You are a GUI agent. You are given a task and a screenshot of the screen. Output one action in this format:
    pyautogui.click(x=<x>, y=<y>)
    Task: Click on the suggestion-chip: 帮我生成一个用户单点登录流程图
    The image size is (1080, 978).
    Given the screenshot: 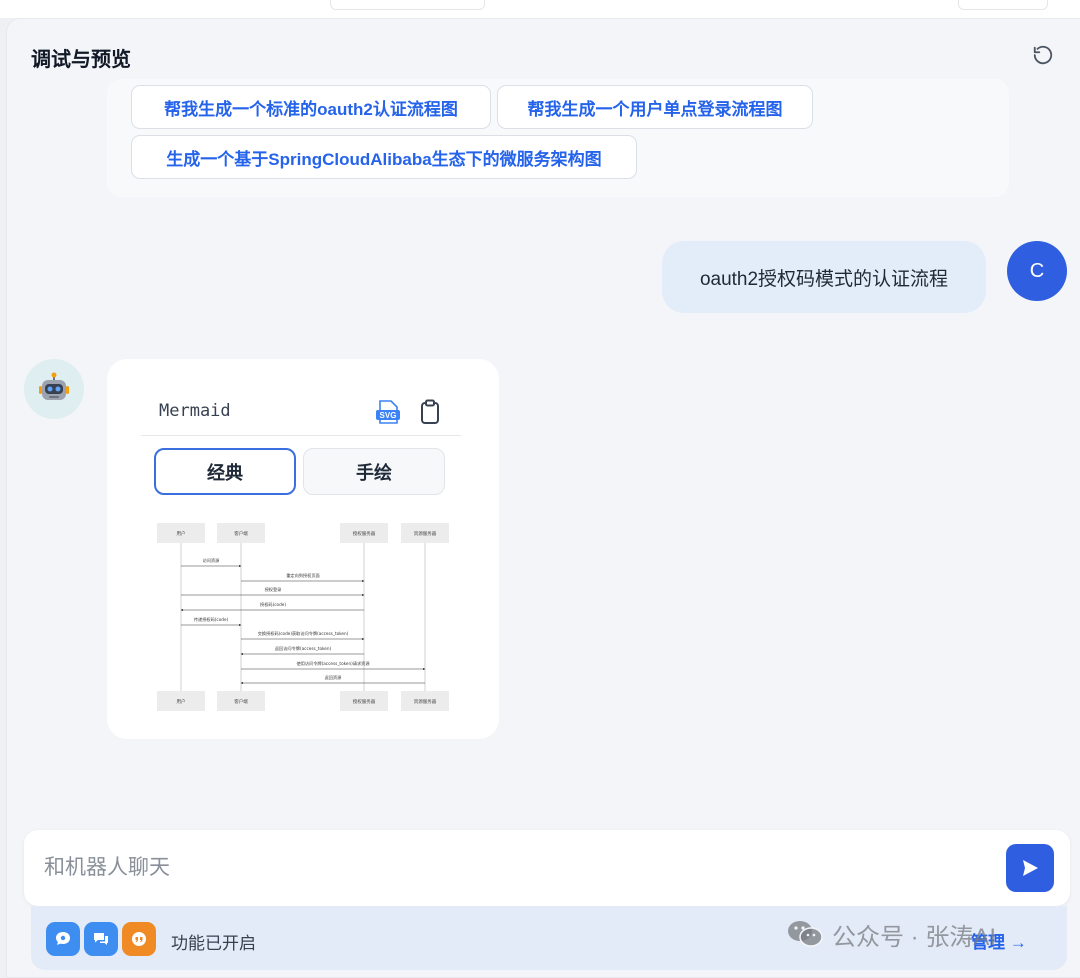 What is the action you would take?
    pyautogui.click(x=655, y=107)
    